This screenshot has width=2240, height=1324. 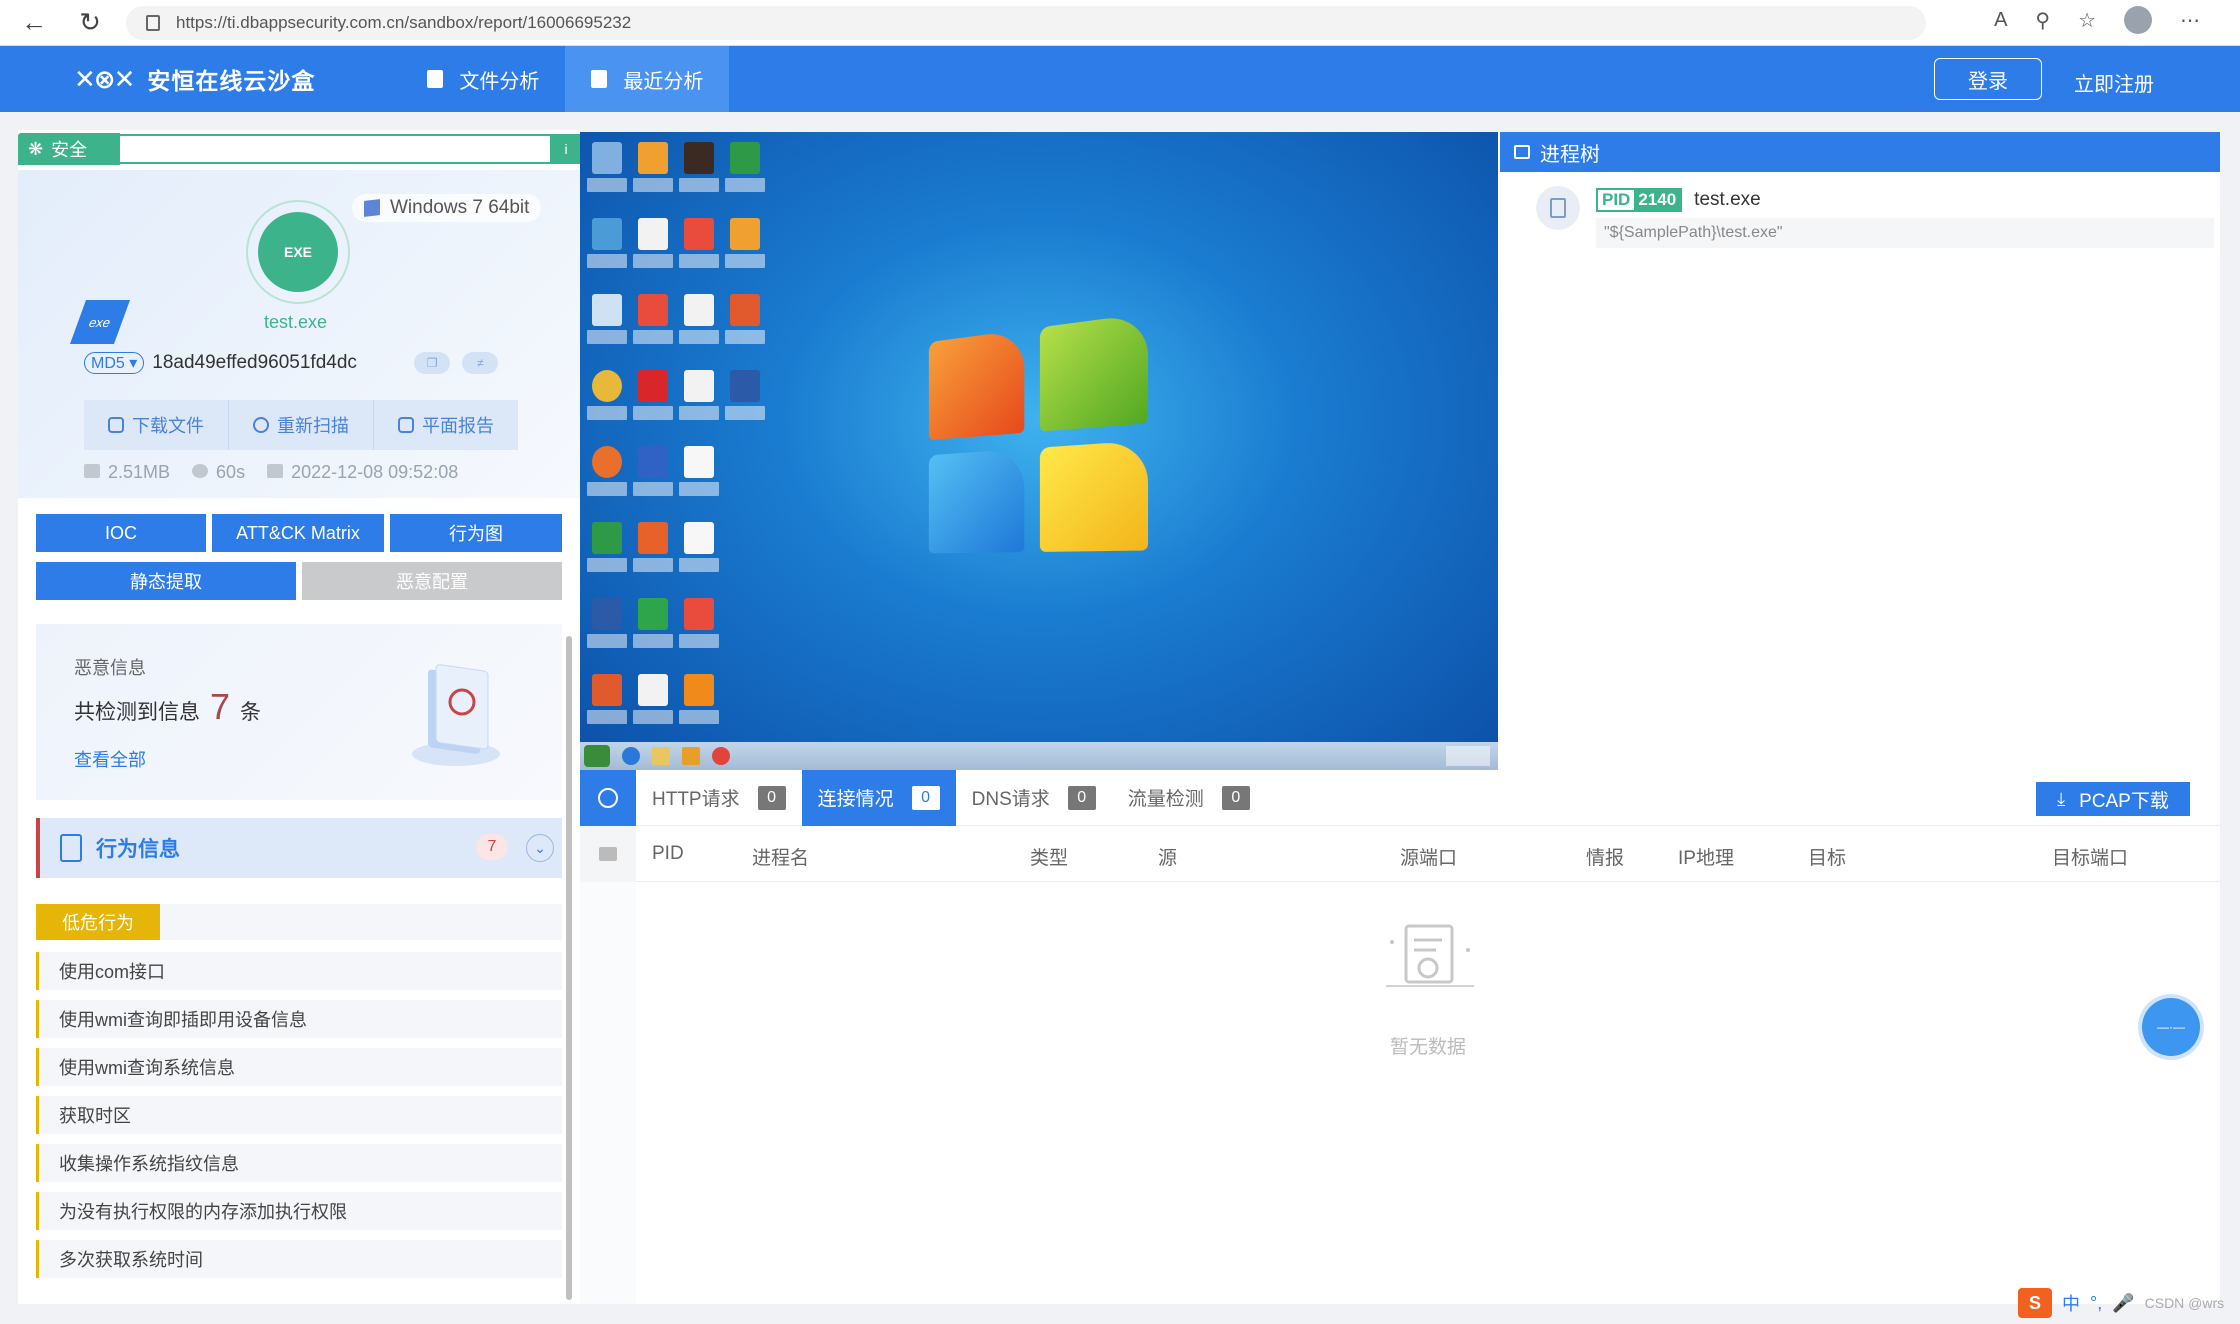 What do you see at coordinates (780, 856) in the screenshot?
I see `column-header: 进程名` at bounding box center [780, 856].